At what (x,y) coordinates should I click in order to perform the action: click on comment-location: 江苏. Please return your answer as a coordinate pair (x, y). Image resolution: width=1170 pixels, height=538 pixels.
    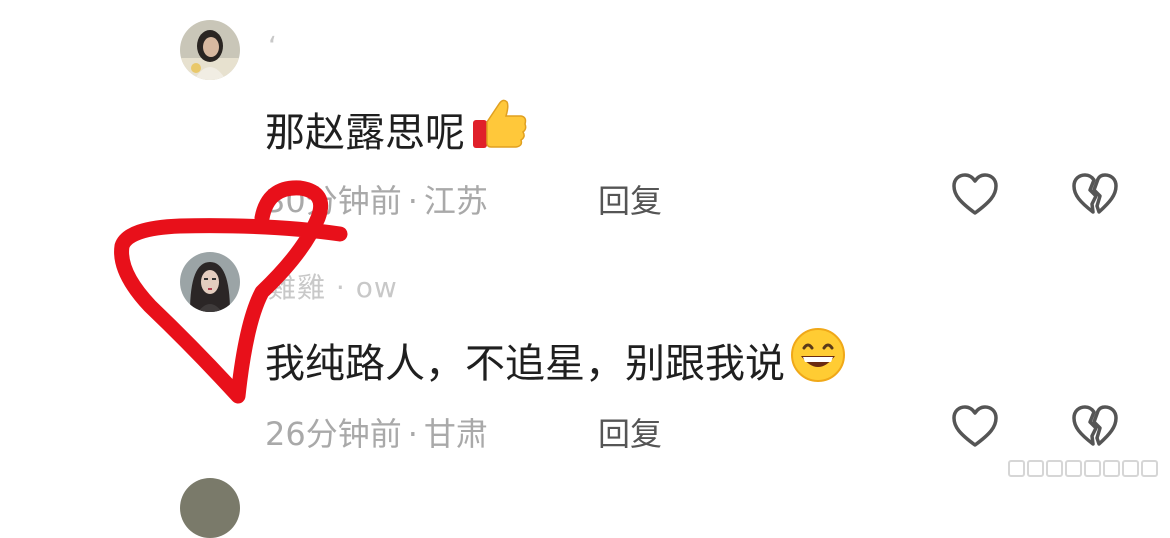
    Looking at the image, I should click on (455, 201).